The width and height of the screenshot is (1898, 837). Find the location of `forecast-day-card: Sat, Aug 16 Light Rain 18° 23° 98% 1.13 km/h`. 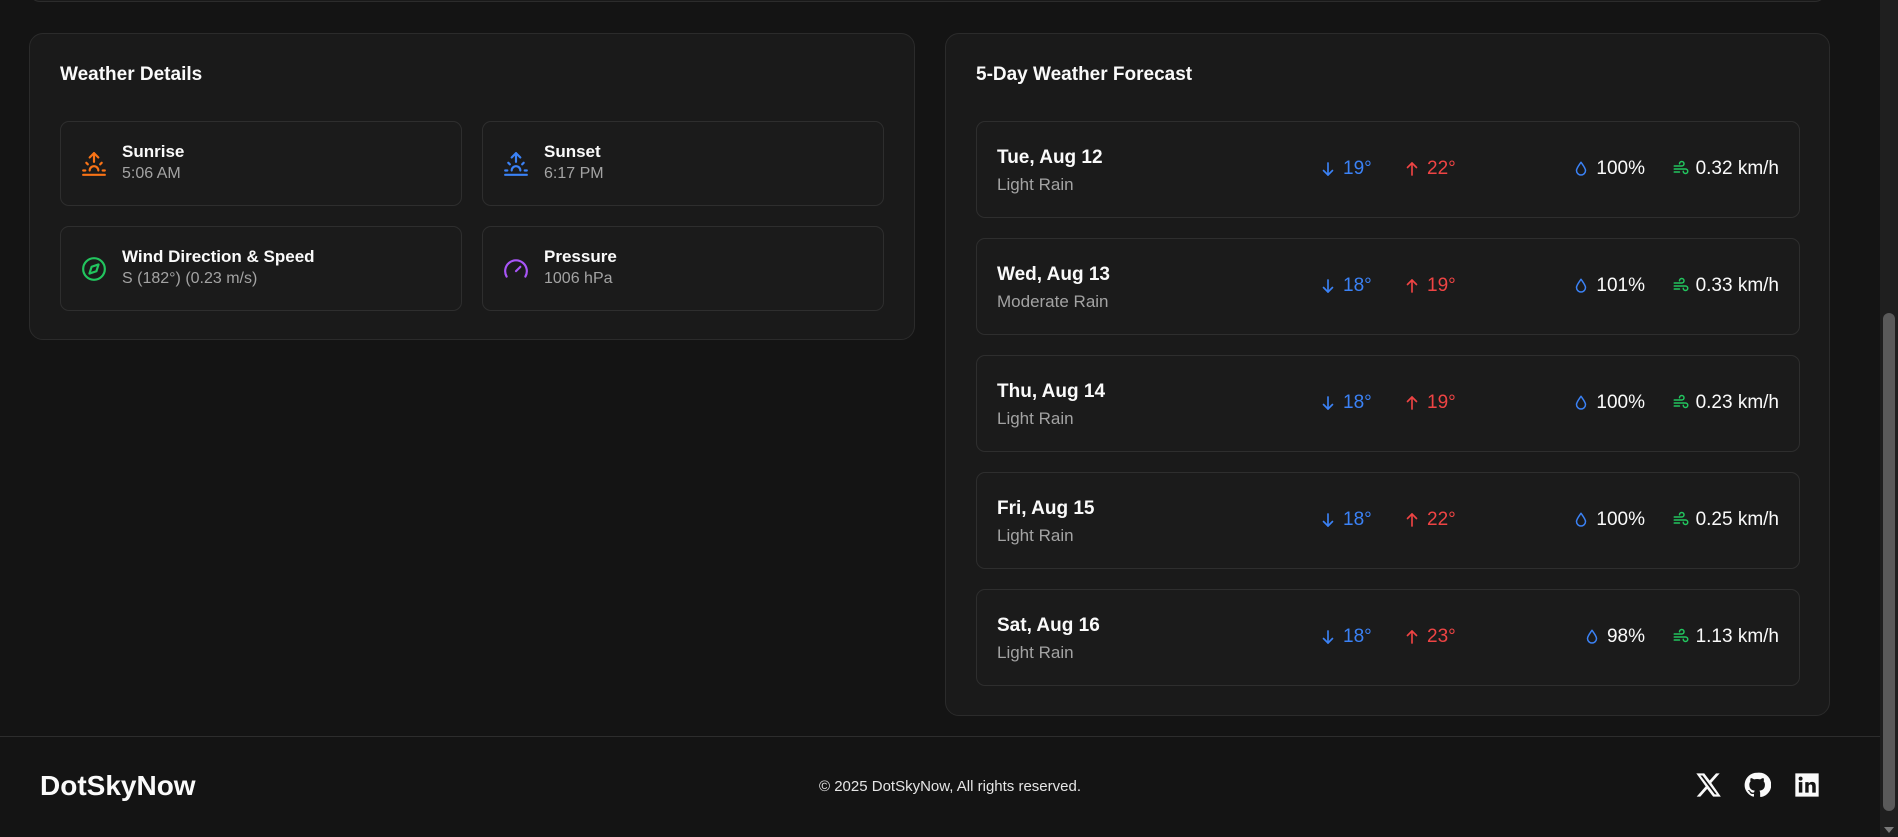

forecast-day-card: Sat, Aug 16 Light Rain 18° 23° 98% 1.13 km/h is located at coordinates (1388, 637).